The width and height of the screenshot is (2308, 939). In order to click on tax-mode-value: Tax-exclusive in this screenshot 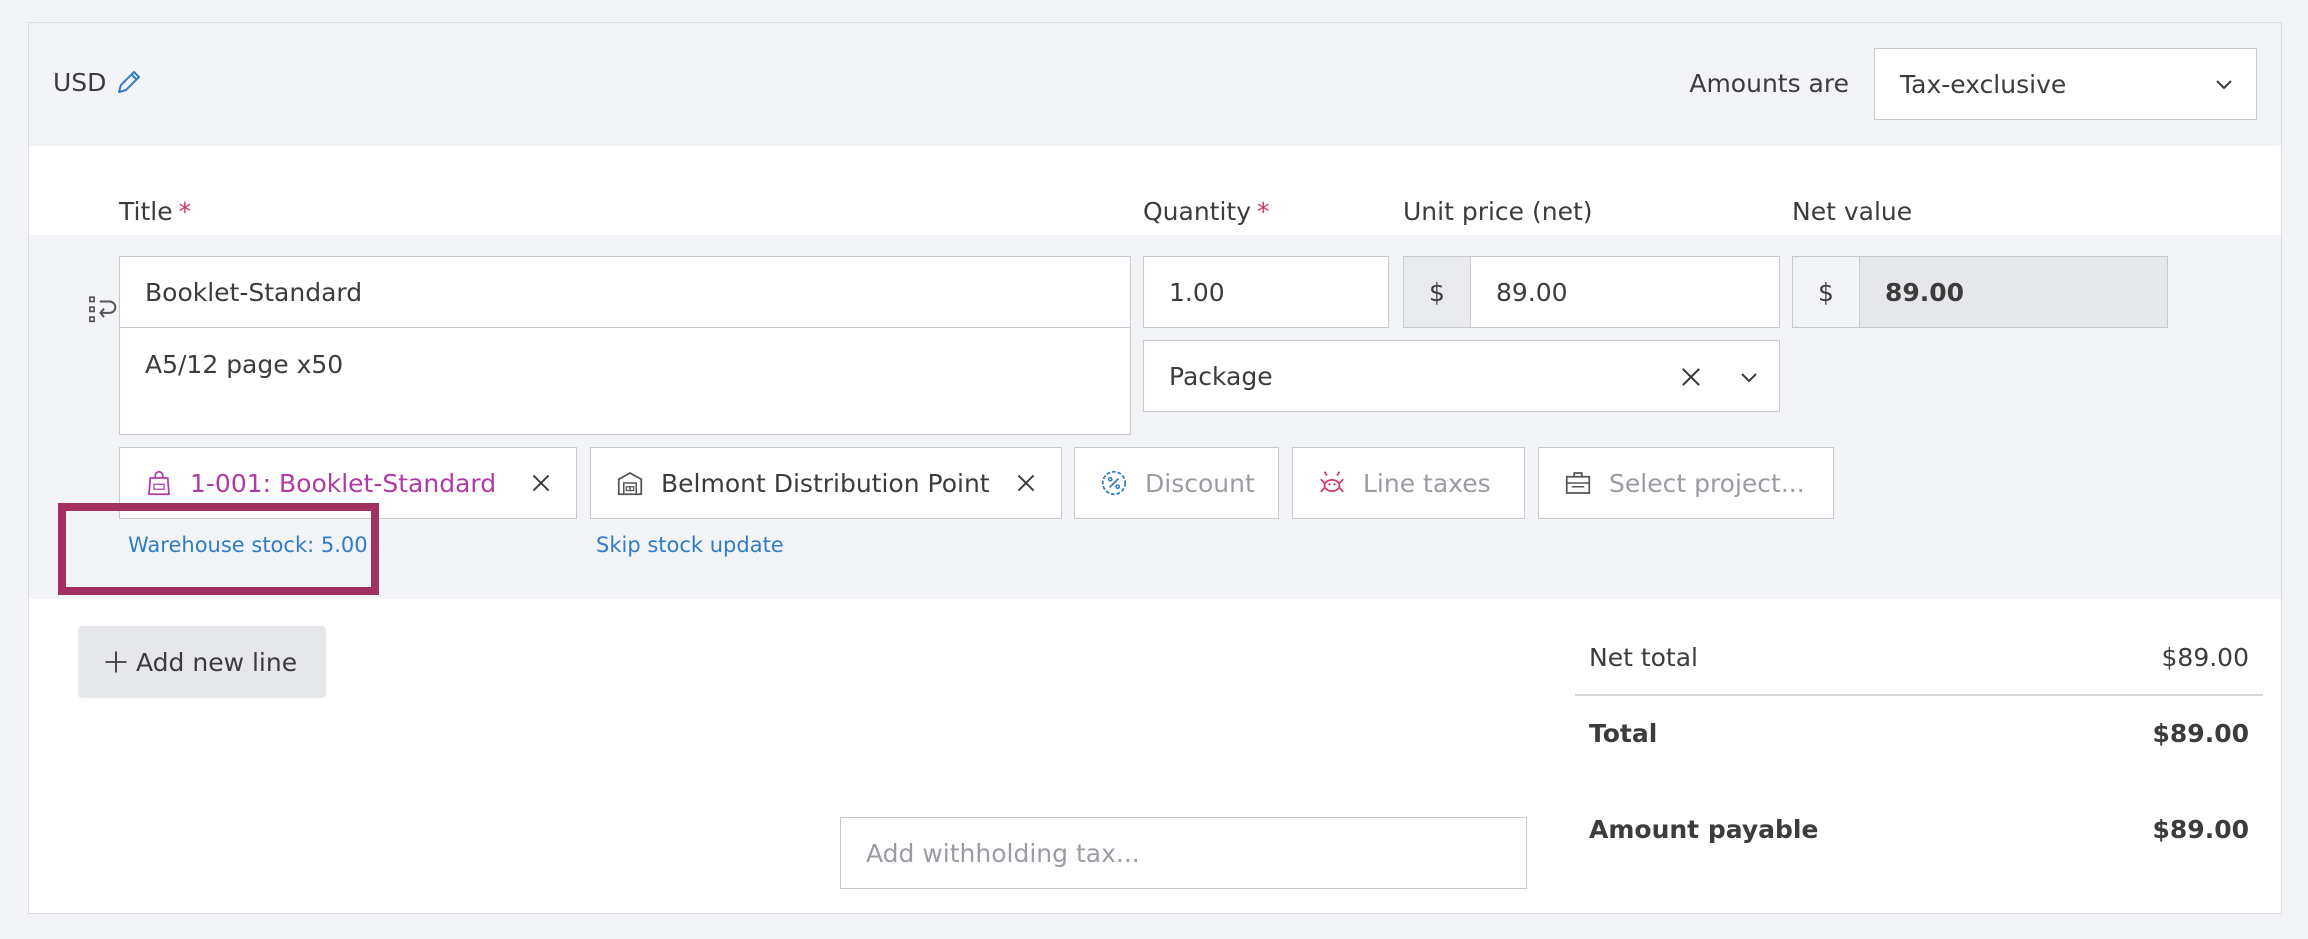, I will do `click(1983, 84)`.